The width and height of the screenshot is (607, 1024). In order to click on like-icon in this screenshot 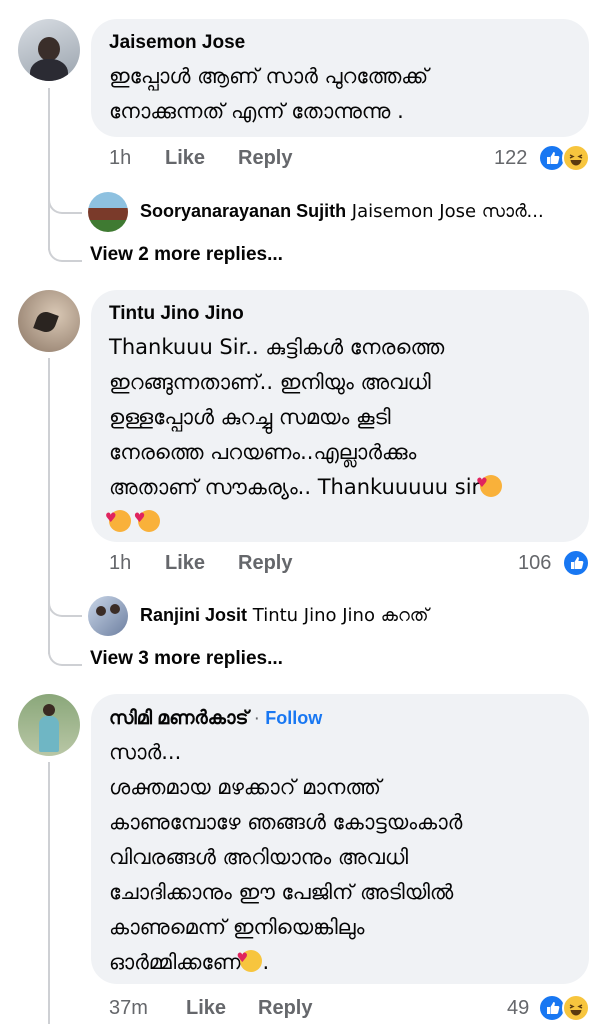, I will do `click(576, 563)`.